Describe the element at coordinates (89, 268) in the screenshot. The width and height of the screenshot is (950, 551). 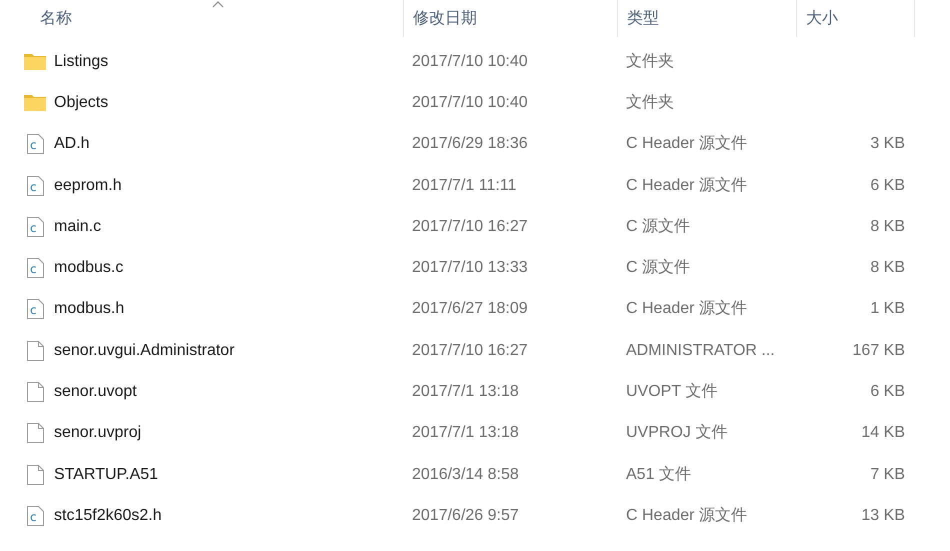
I see `file-name: modbus.c` at that location.